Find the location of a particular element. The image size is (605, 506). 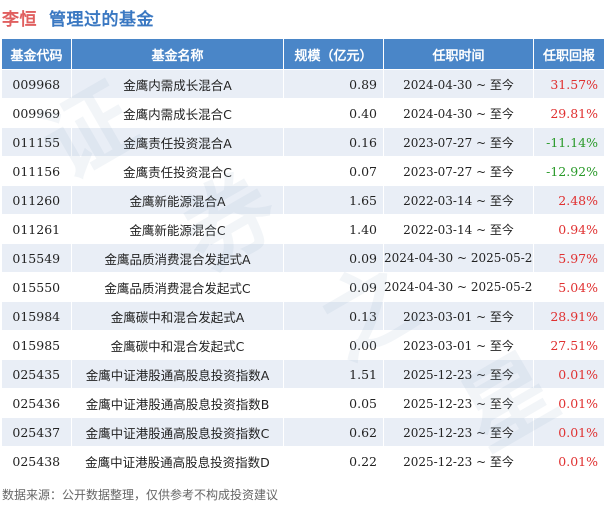

fund-scale-cell: 0.62 is located at coordinates (333, 432).